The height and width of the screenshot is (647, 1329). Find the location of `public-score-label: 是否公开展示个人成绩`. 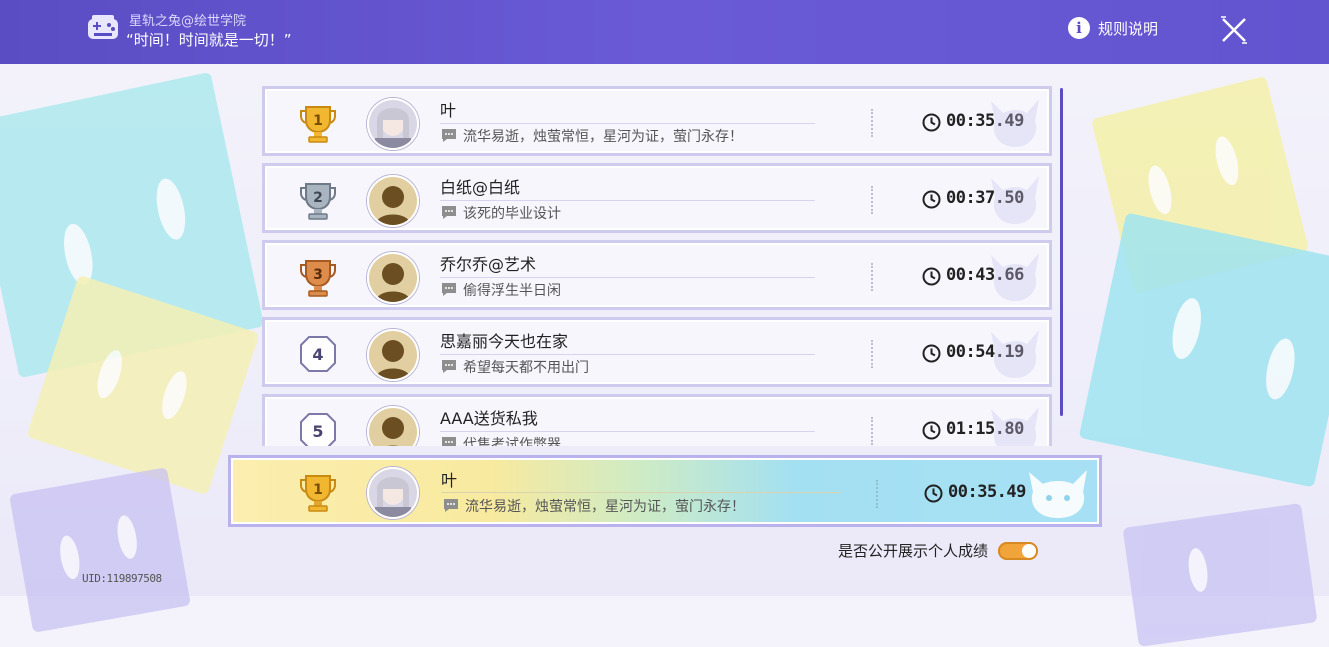

public-score-label: 是否公开展示个人成绩 is located at coordinates (913, 551).